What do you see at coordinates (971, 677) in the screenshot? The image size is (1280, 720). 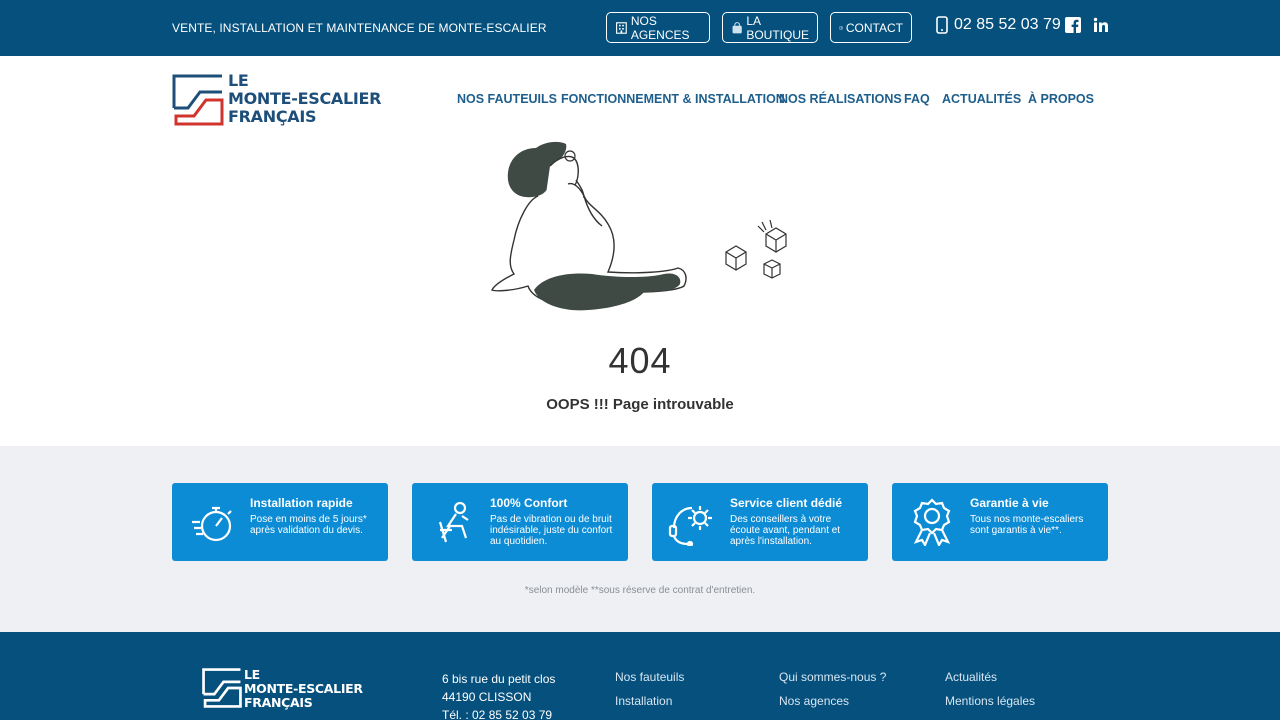 I see `footer-link-actualites: Actualités` at bounding box center [971, 677].